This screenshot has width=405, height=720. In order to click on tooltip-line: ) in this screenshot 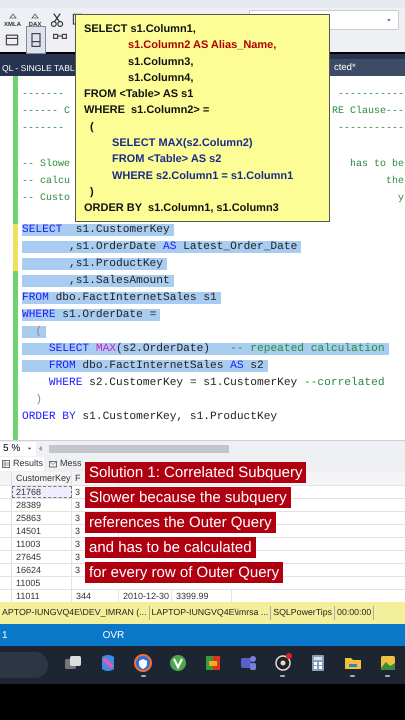, I will do `click(92, 192)`.